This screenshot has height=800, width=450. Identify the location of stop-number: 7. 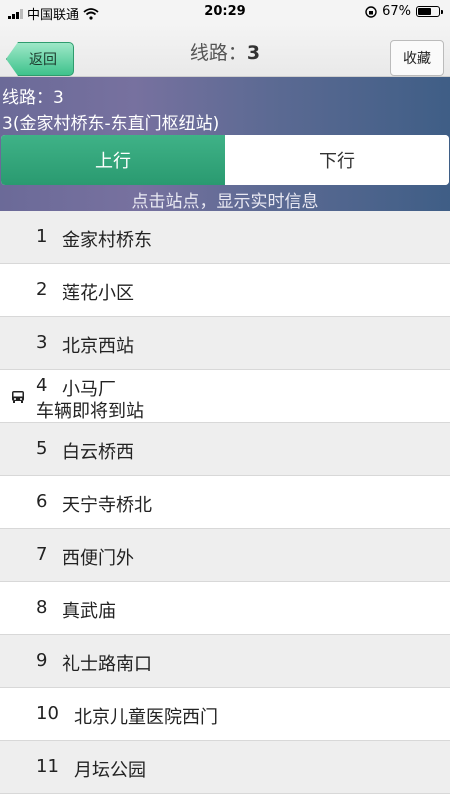
(42, 554).